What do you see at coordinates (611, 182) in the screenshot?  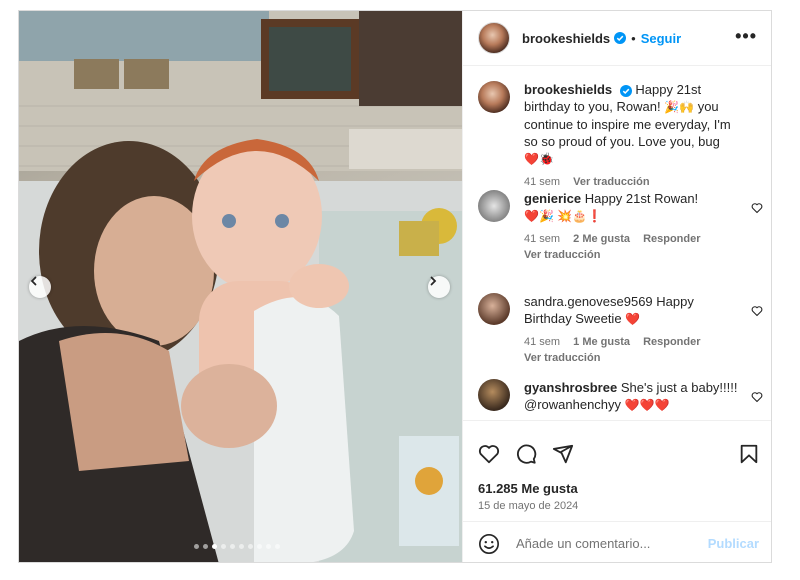 I see `caption-translate-link: Ver traducción` at bounding box center [611, 182].